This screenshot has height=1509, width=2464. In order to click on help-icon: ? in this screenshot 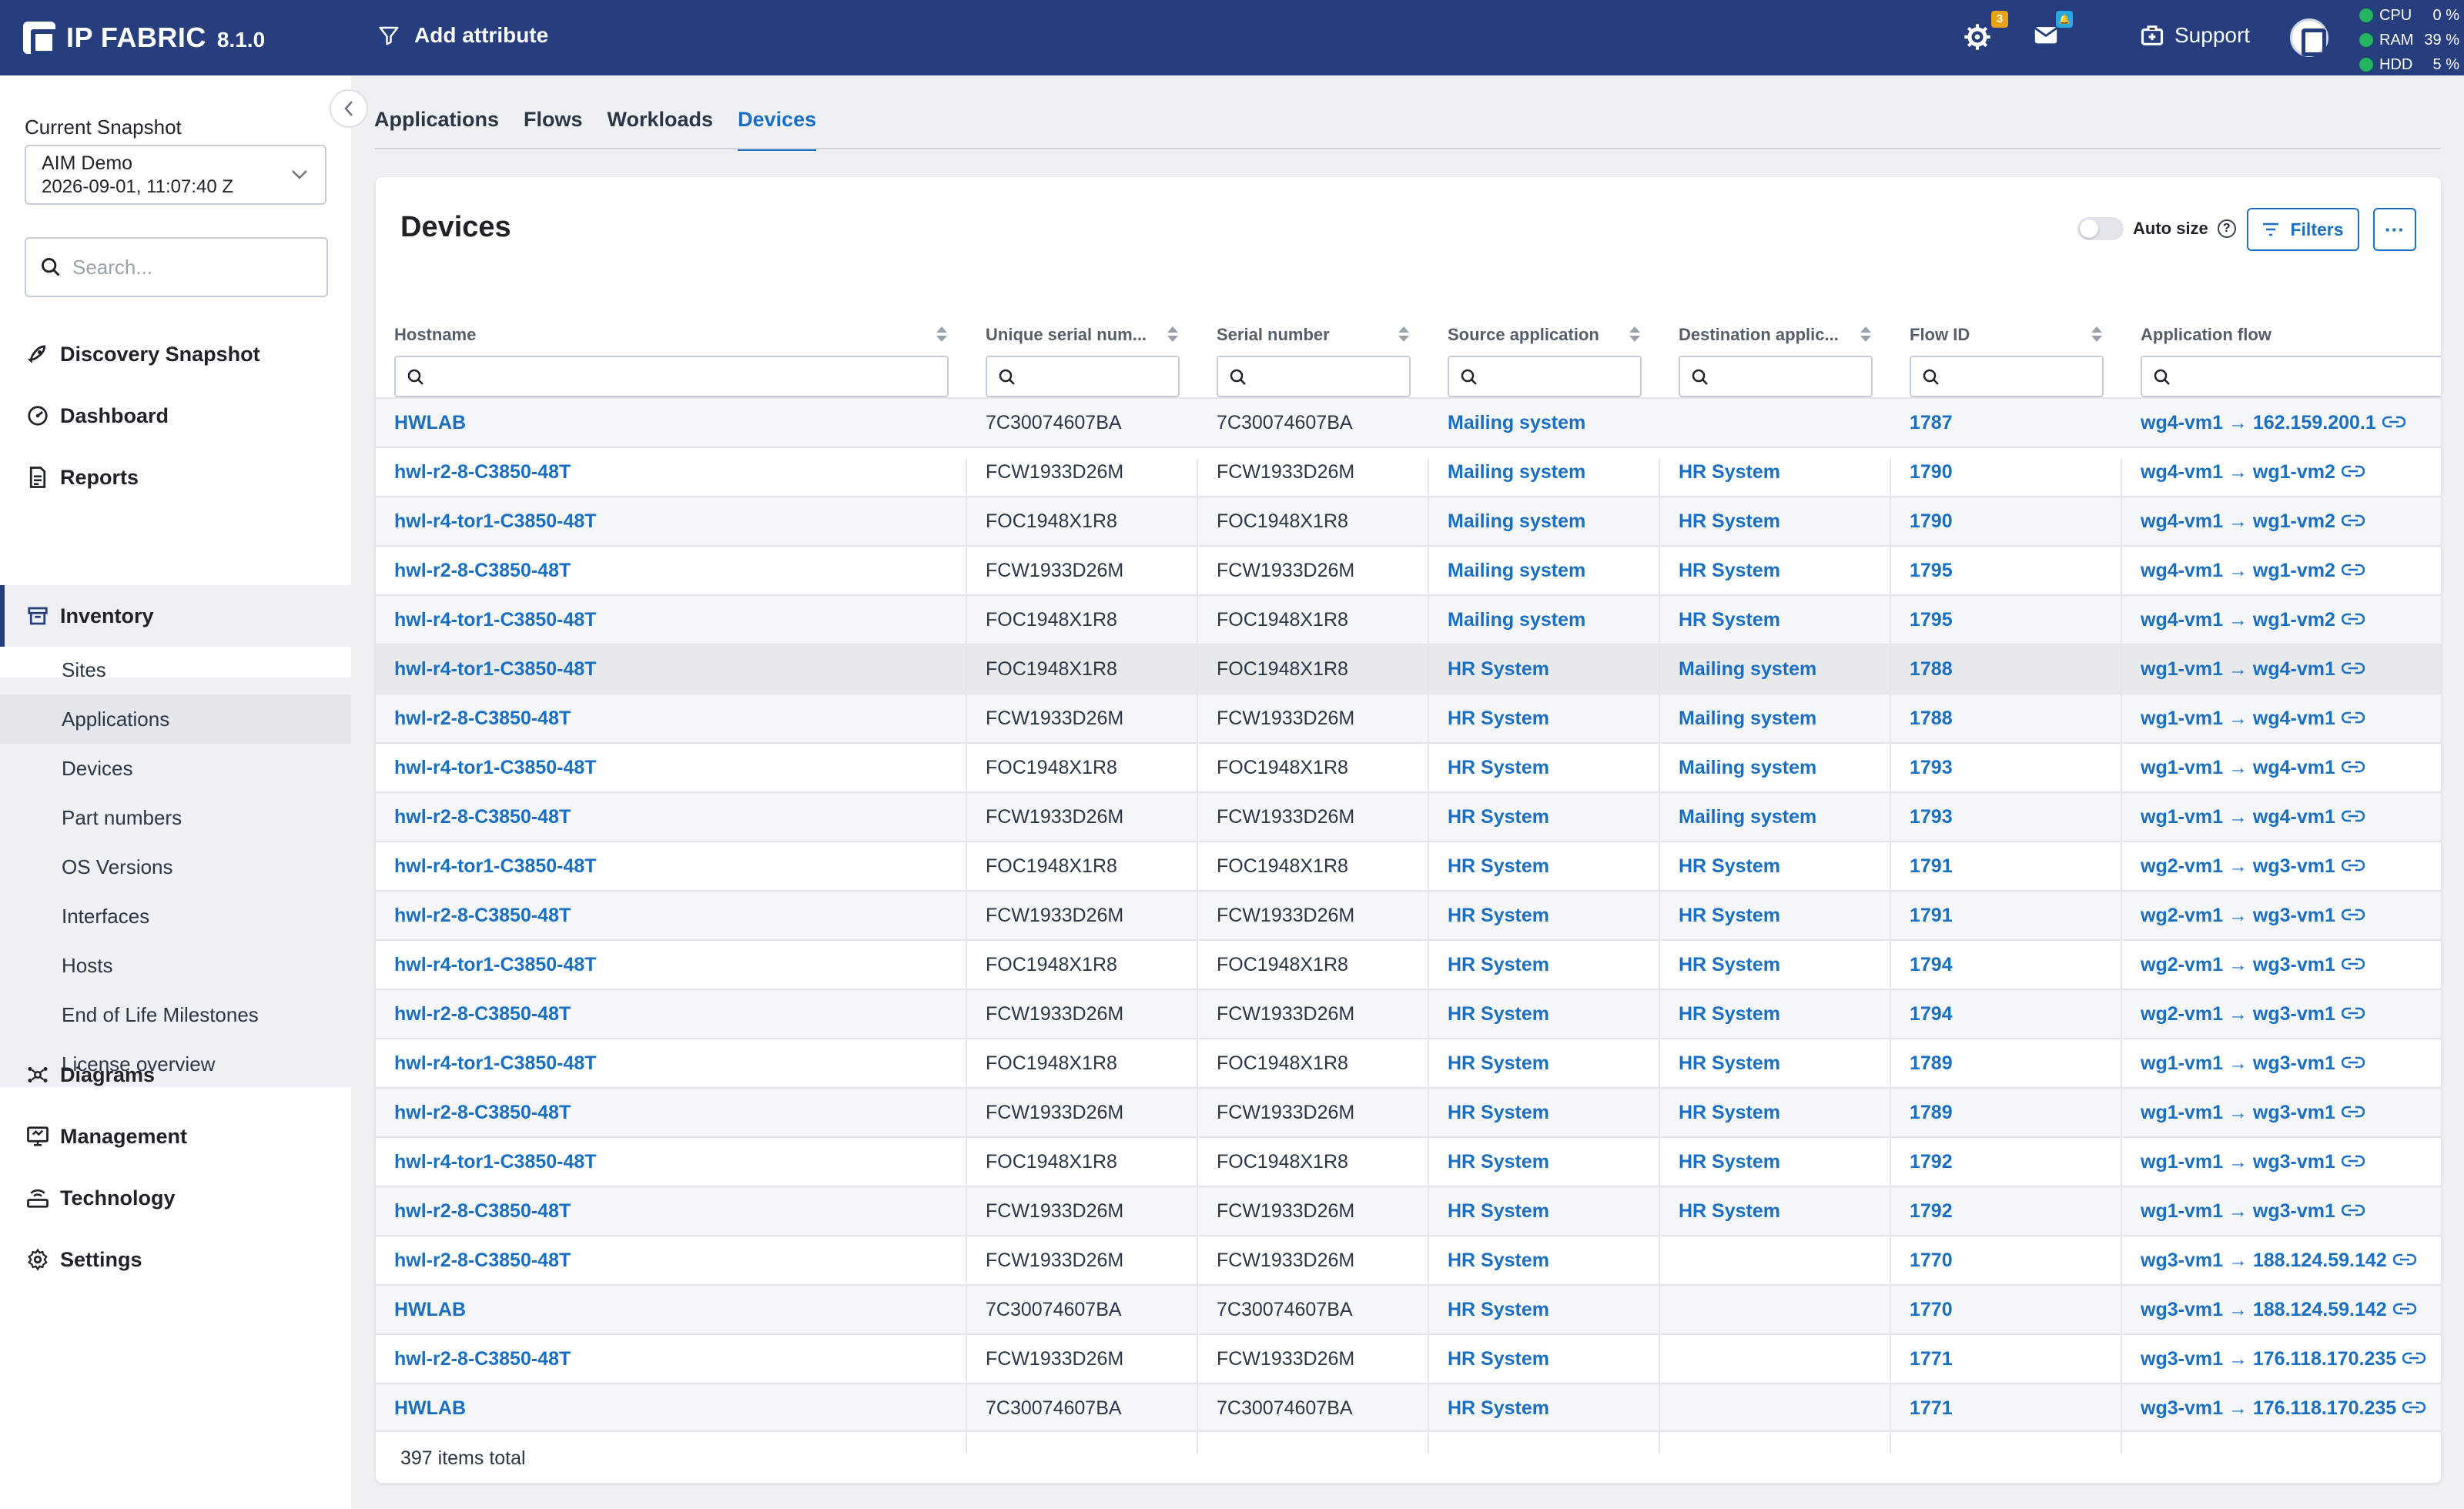, I will do `click(2226, 228)`.